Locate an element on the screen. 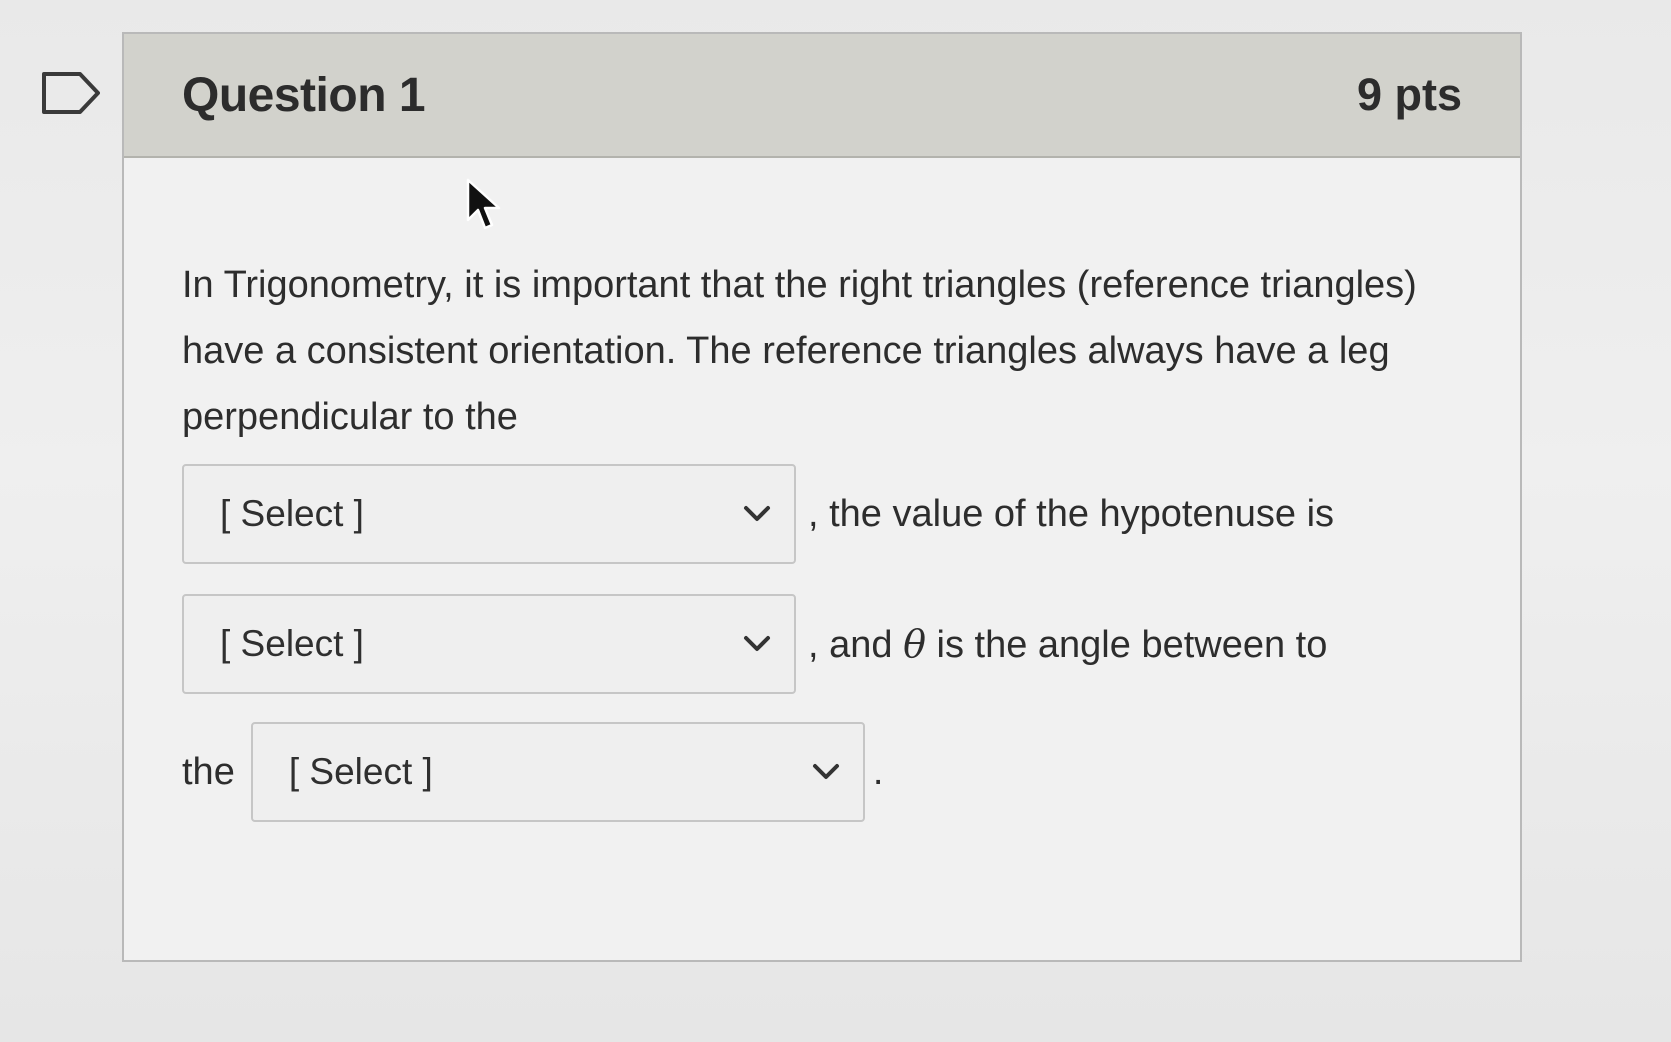 The height and width of the screenshot is (1042, 1671). answer-line-2-text-part1: , and is located at coordinates (856, 644).